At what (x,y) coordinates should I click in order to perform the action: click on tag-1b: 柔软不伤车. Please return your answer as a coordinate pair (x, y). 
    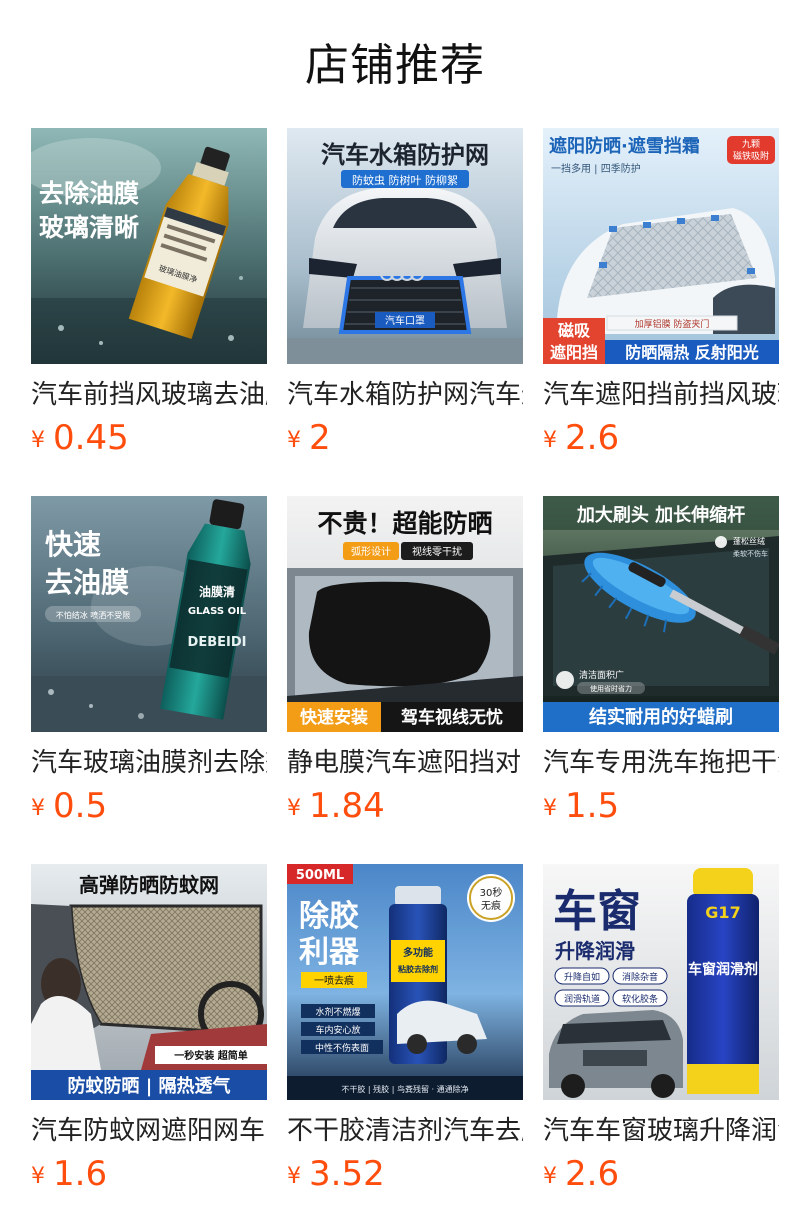
    Looking at the image, I should click on (750, 553).